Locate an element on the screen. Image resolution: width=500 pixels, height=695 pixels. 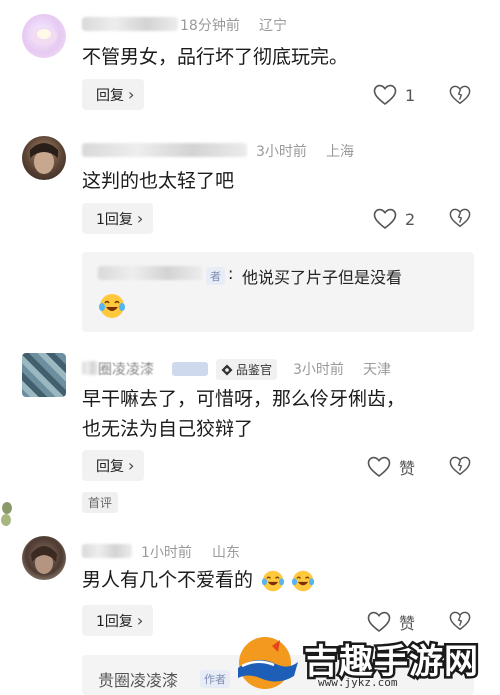
badge-diamond-icon is located at coordinates (227, 369).